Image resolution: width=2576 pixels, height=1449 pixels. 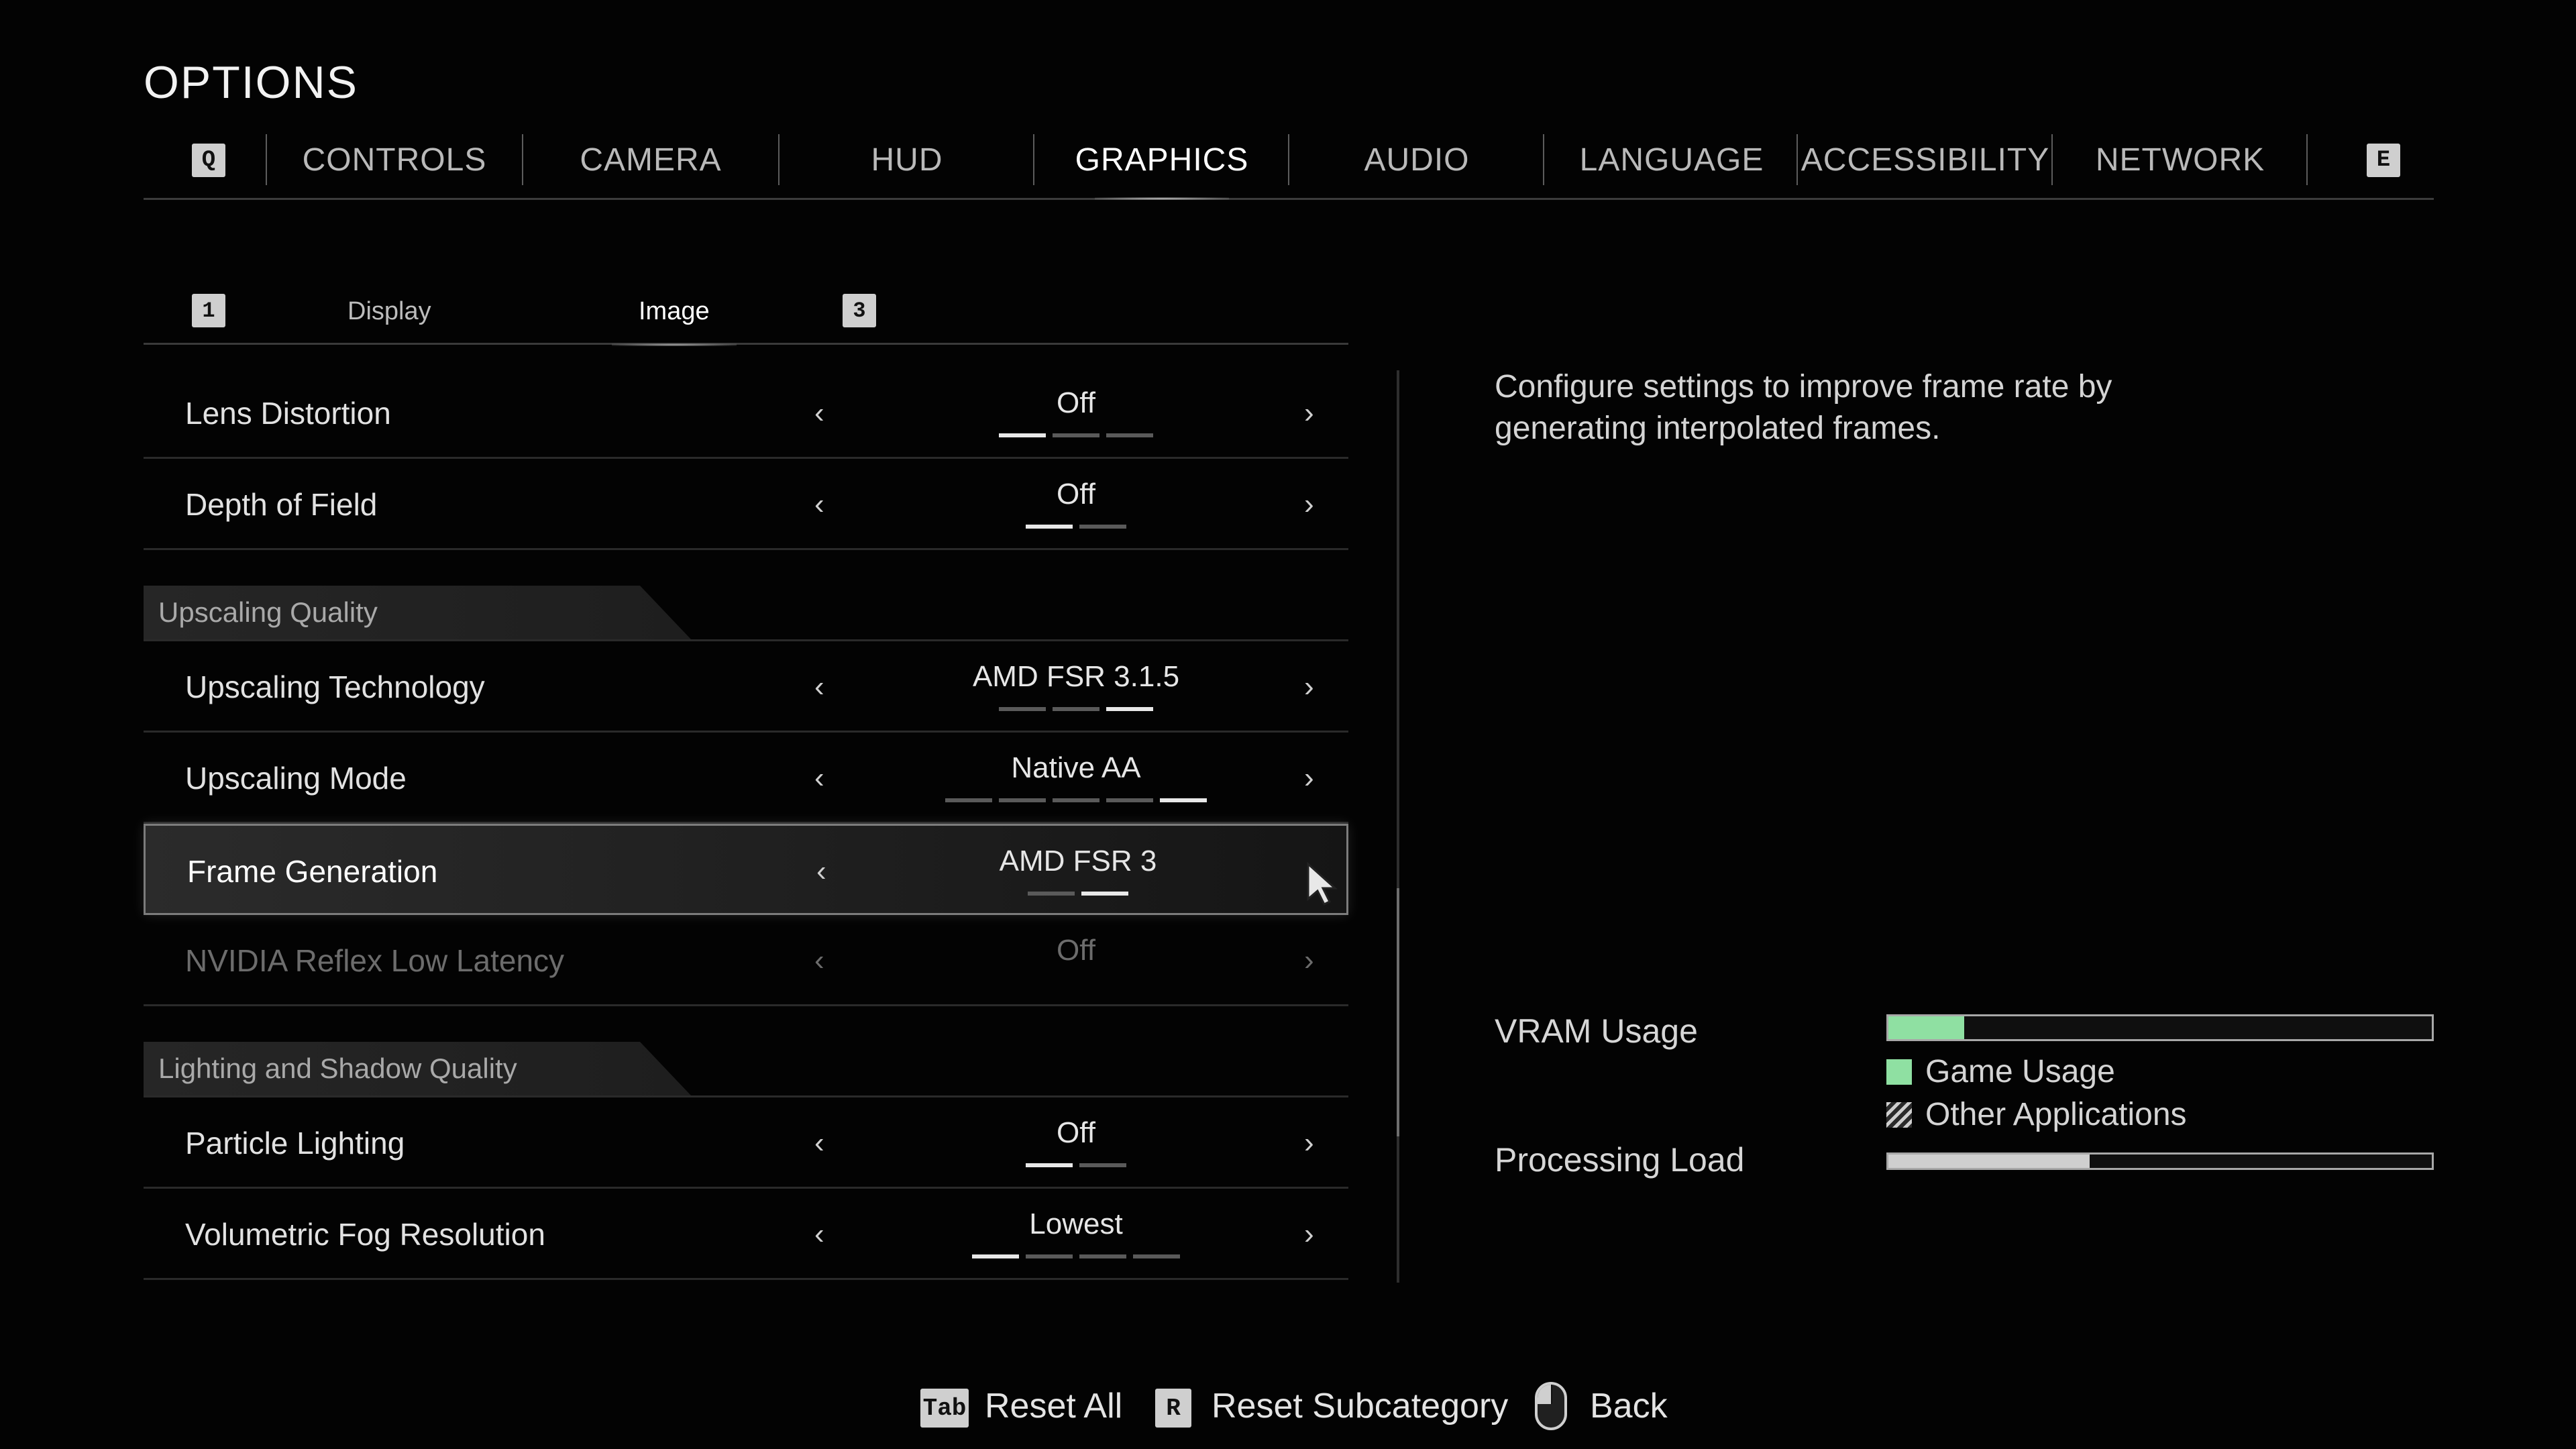 I want to click on setting-label: Particle Lighting, so click(x=295, y=1143).